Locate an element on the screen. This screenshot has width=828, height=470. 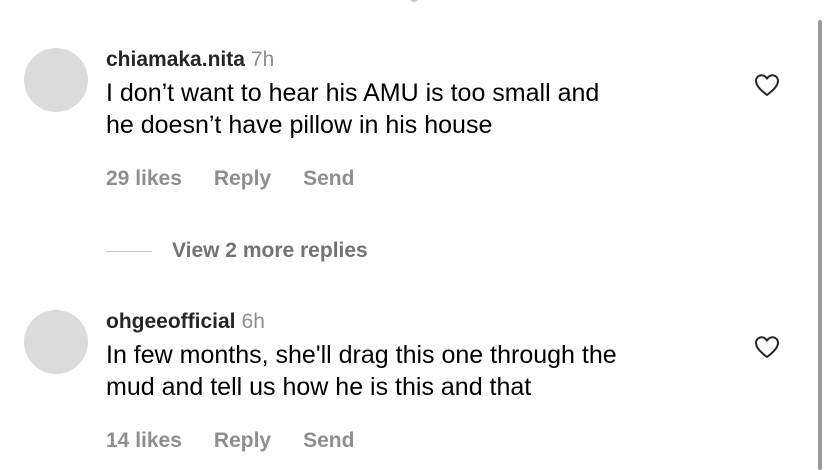
username: ohgeeofficial is located at coordinates (171, 321).